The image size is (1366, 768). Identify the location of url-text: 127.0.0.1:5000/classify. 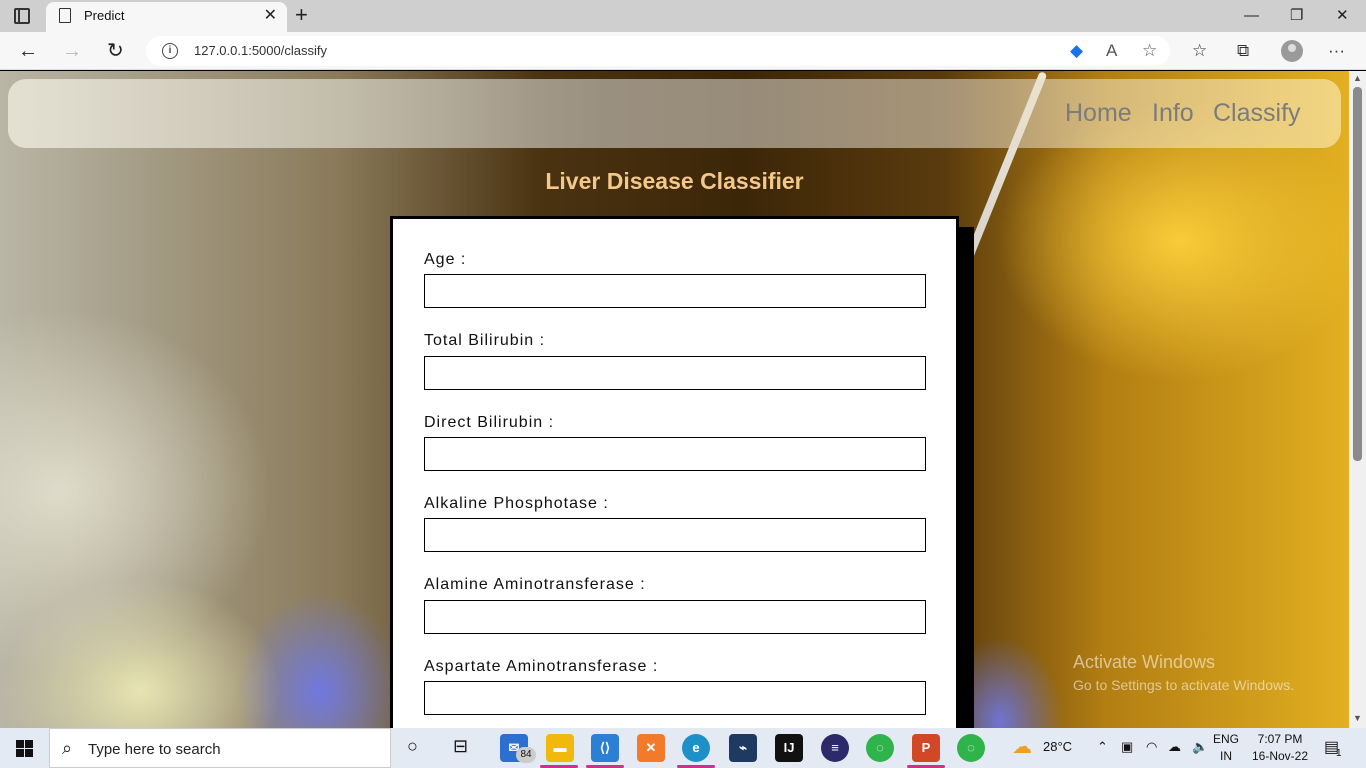
(260, 50).